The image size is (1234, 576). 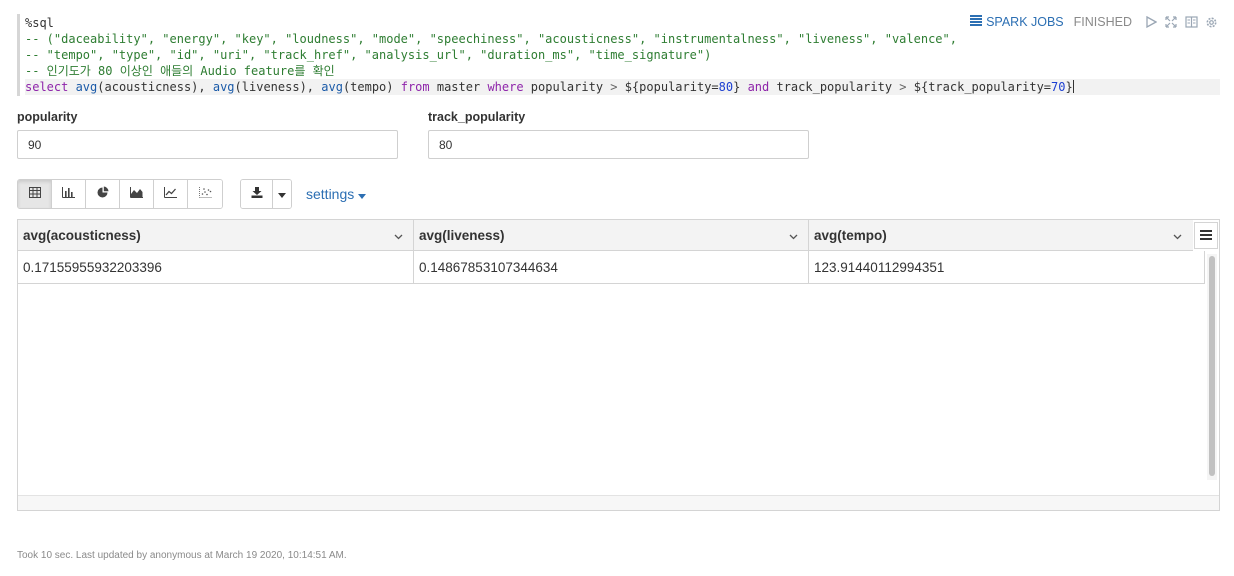 I want to click on popularity-form: popularity, so click(x=207, y=134).